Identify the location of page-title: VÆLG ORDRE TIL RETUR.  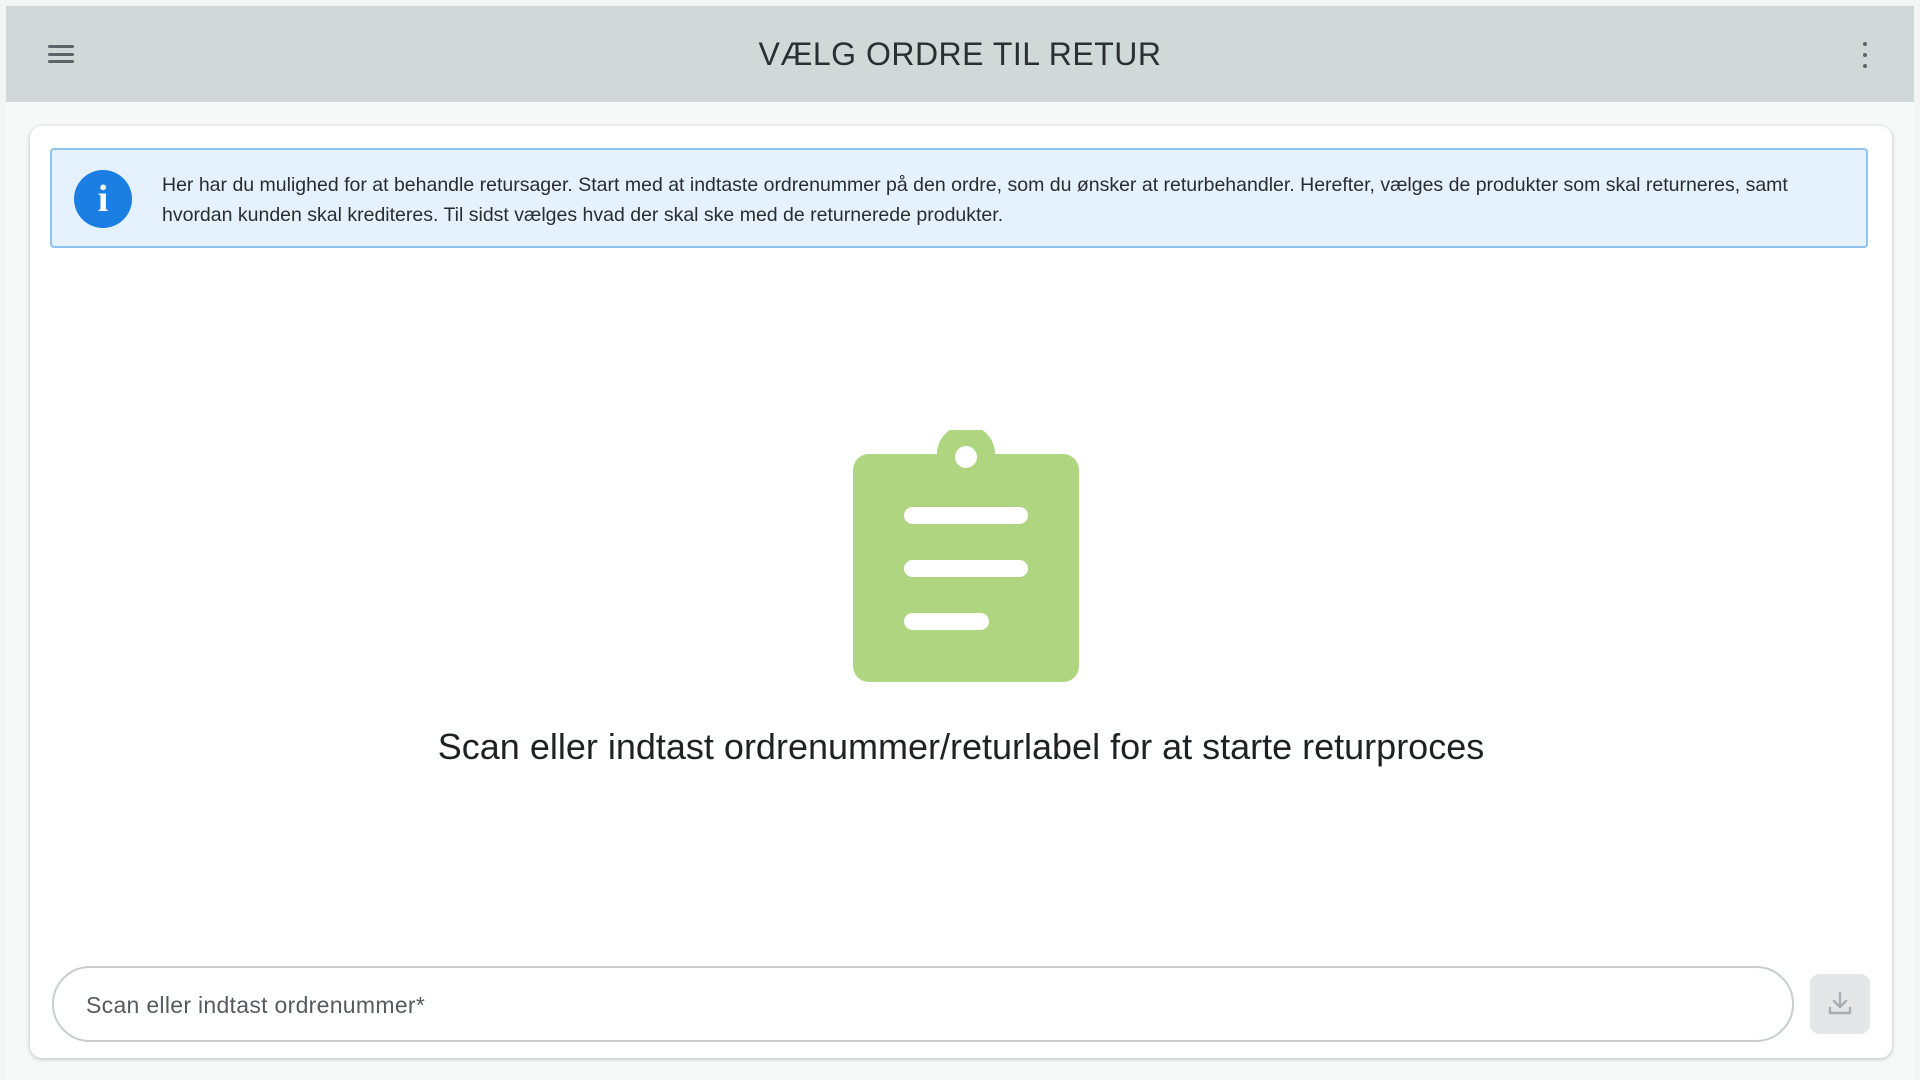
(960, 53).